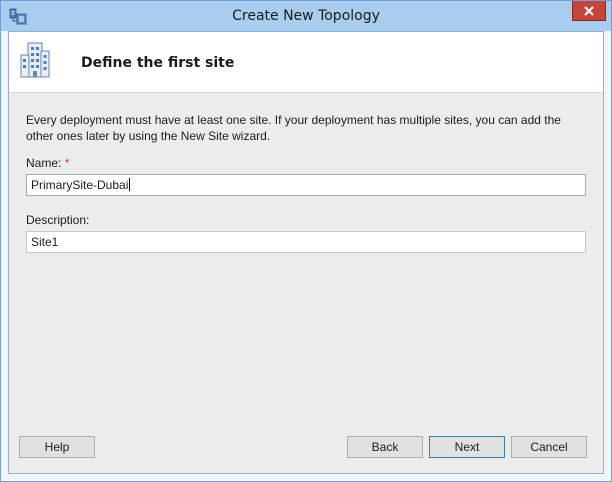  Describe the element at coordinates (158, 63) in the screenshot. I see `page-title: Define the first site` at that location.